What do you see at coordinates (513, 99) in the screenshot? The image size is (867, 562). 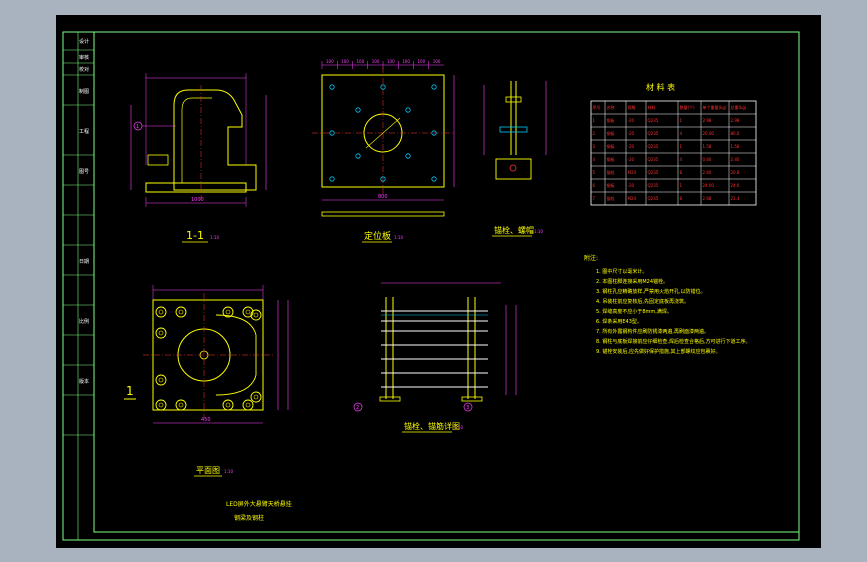 I see `bolt-nut-top` at bounding box center [513, 99].